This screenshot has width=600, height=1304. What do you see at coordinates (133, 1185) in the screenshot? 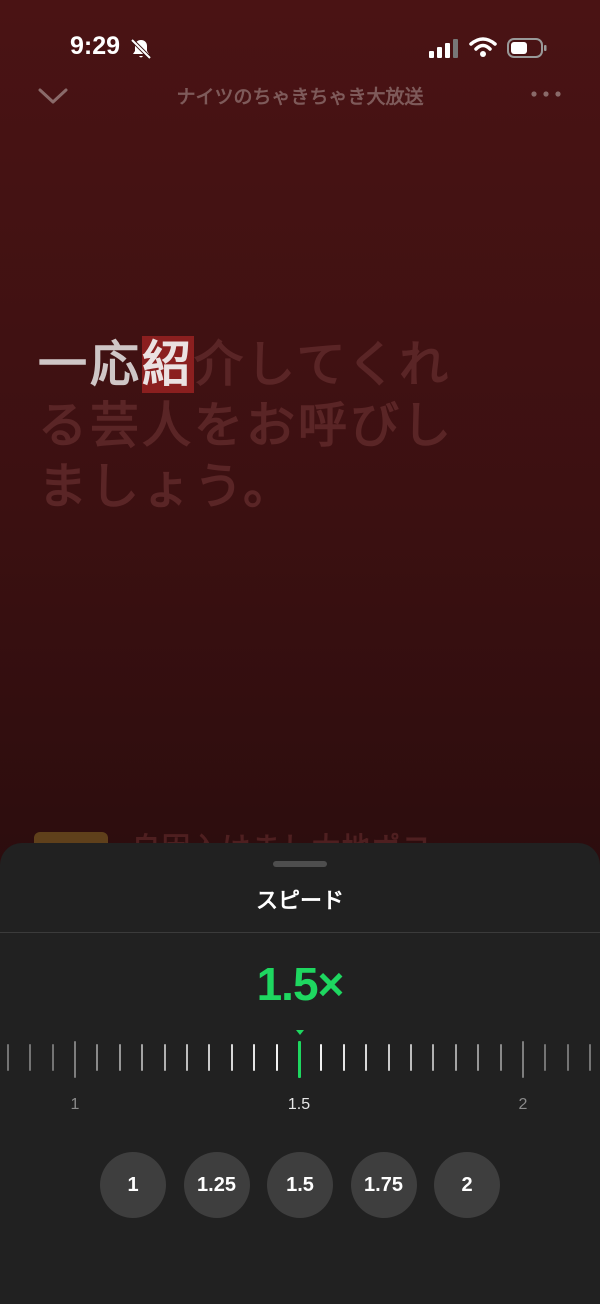
I see `speed-preset-button: 1` at bounding box center [133, 1185].